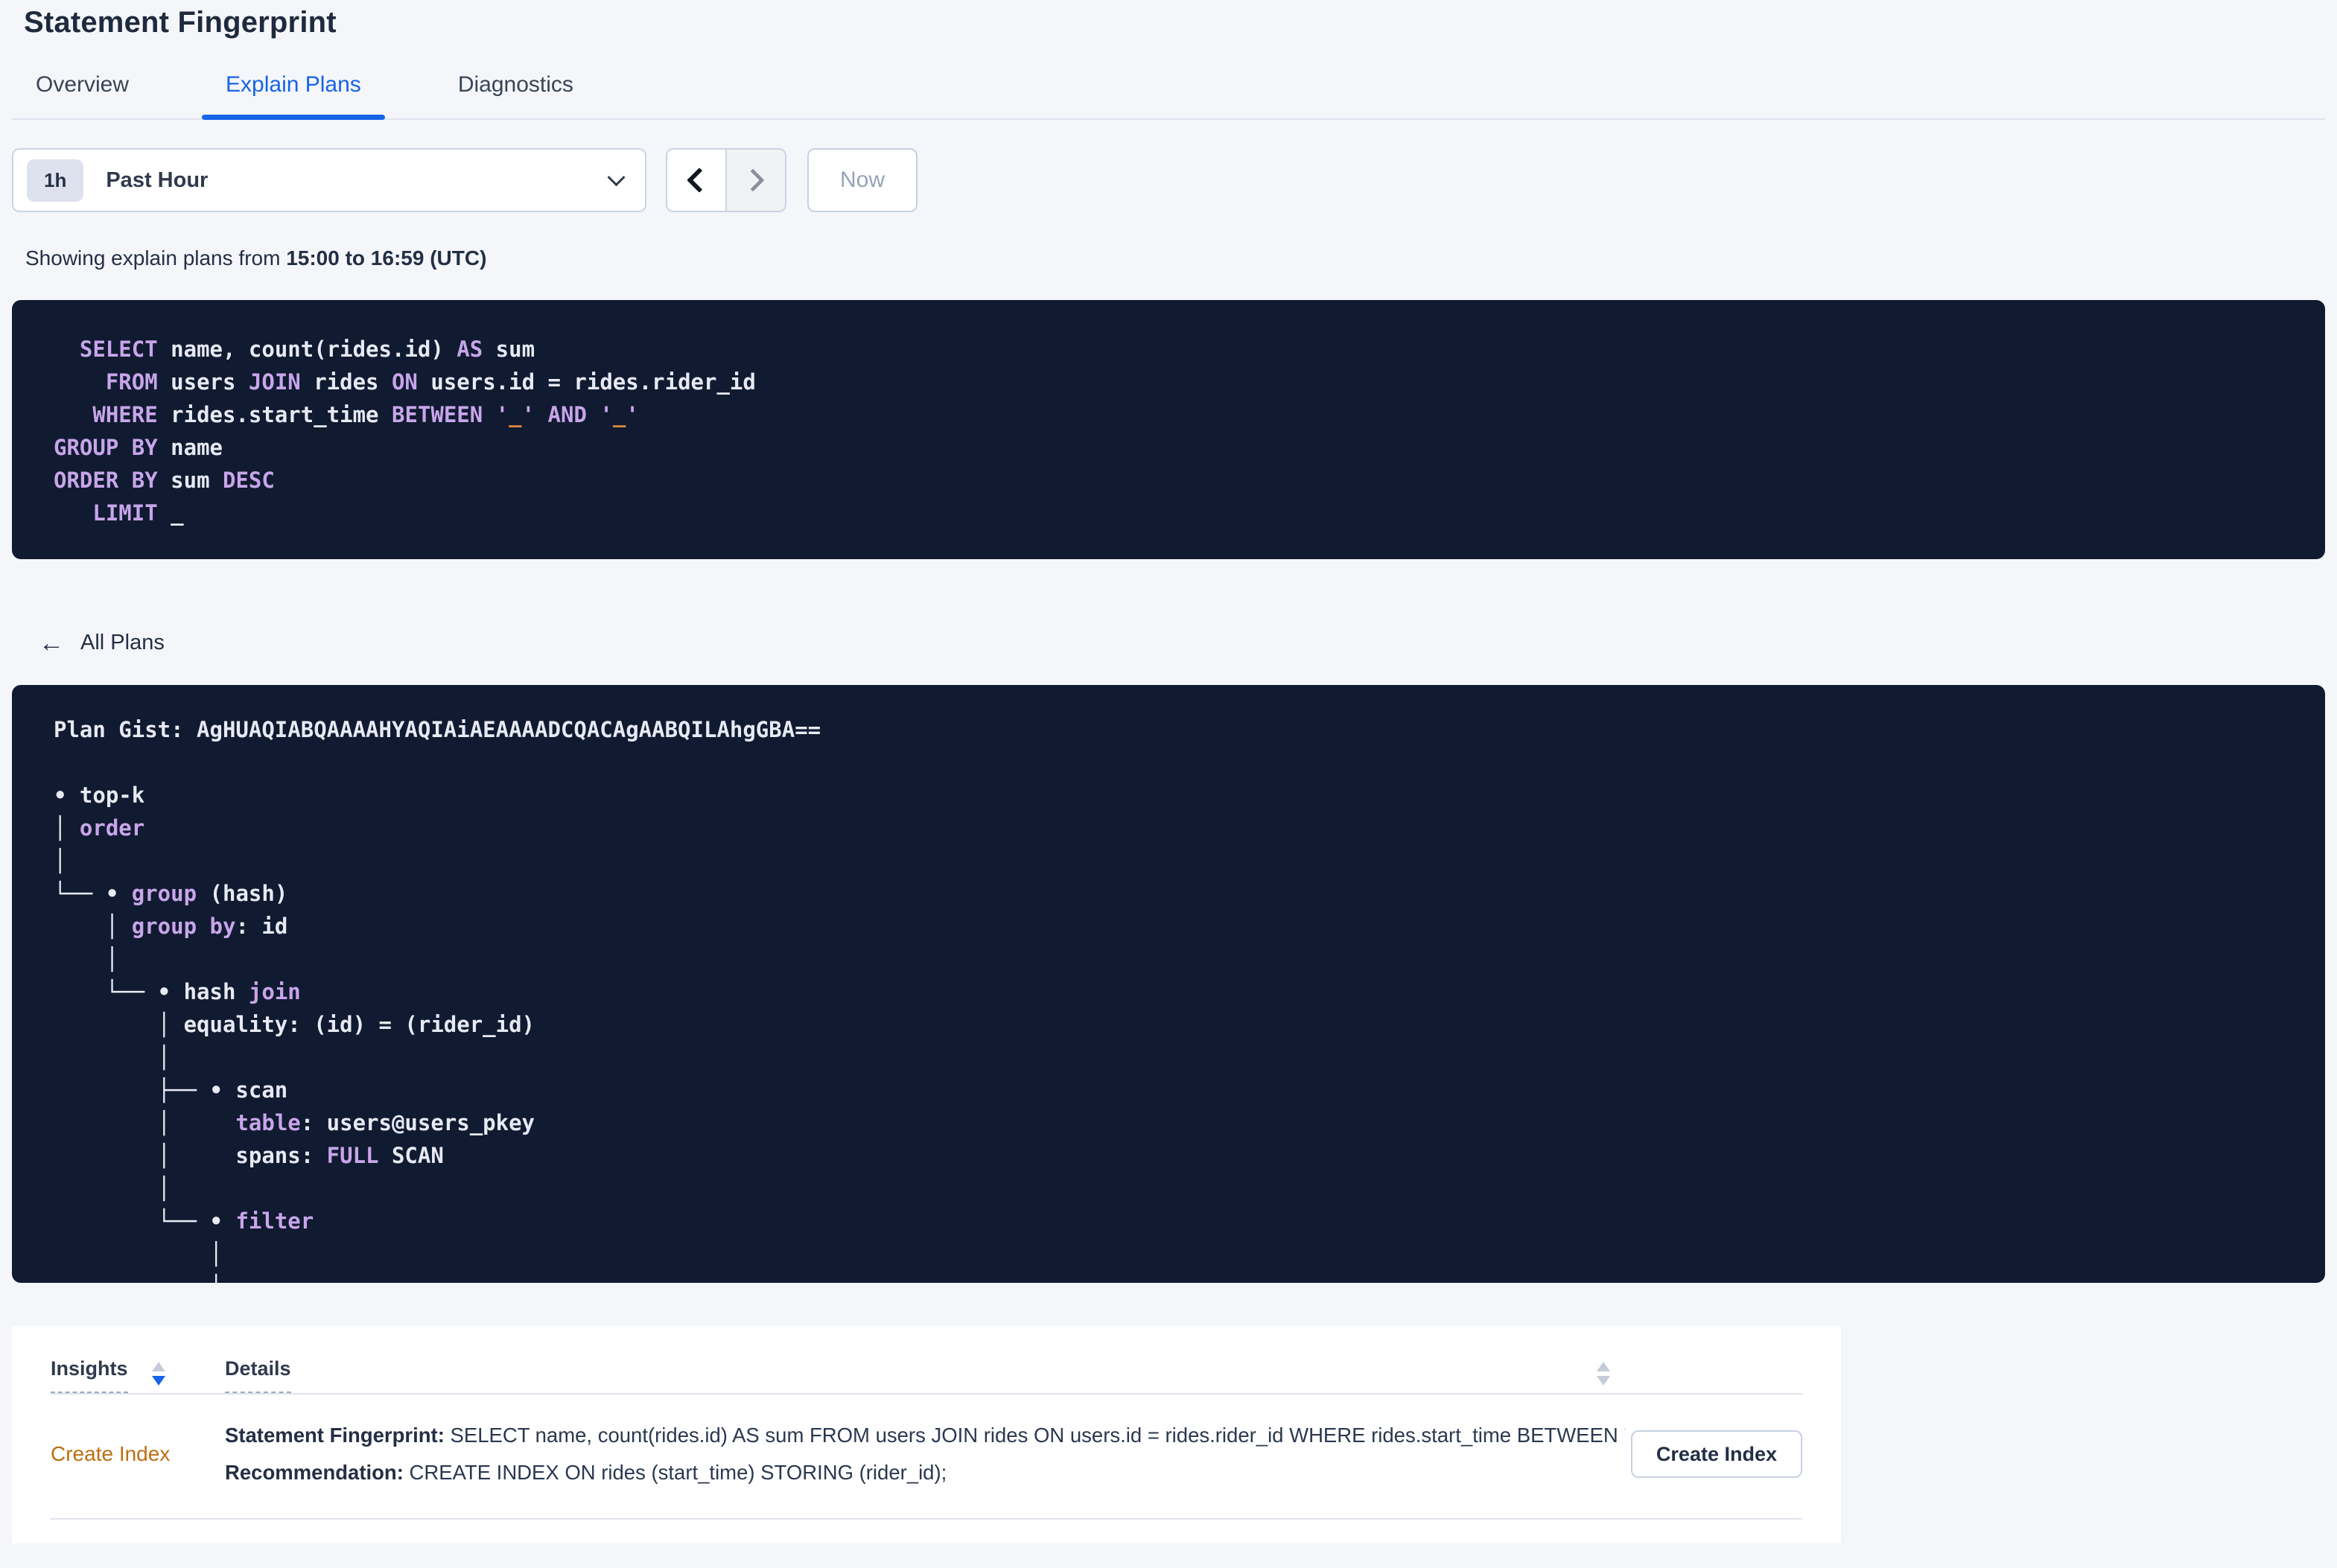 Image resolution: width=2337 pixels, height=1568 pixels. What do you see at coordinates (158, 180) in the screenshot?
I see `time-range-label: Past Hour` at bounding box center [158, 180].